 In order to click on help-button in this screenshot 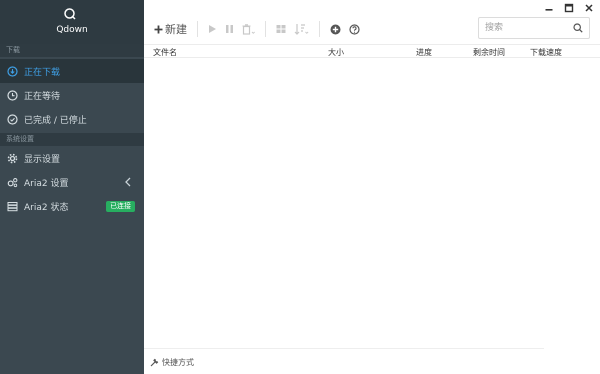, I will do `click(354, 29)`.